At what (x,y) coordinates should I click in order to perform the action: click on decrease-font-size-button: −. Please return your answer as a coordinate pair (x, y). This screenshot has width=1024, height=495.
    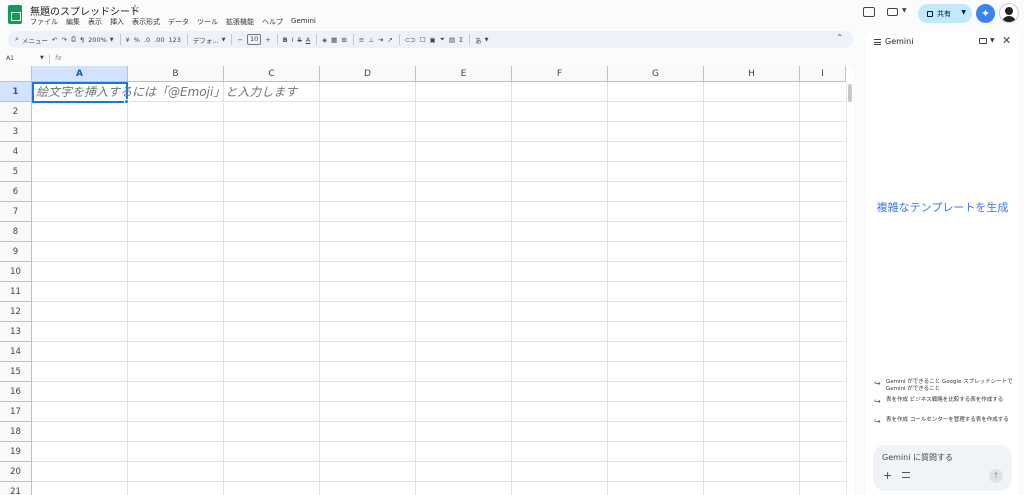
    Looking at the image, I should click on (239, 40).